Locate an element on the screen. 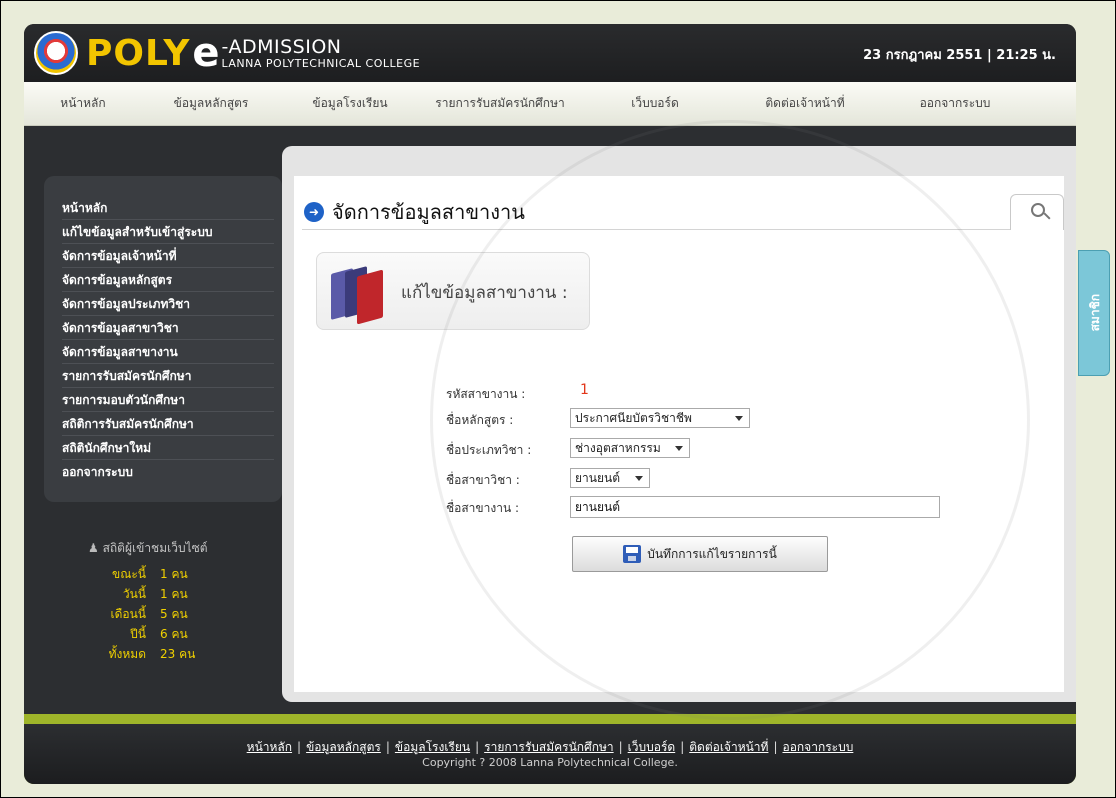  save-button-label: บันทึกการแก้ไขรายการนี้ is located at coordinates (712, 553).